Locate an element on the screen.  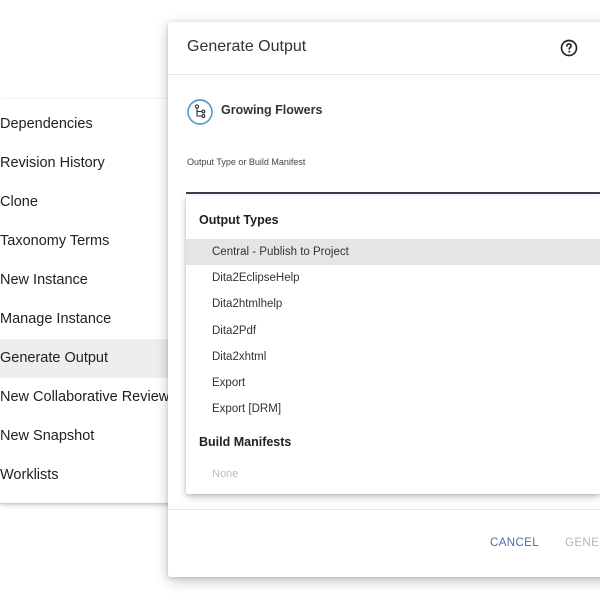
menu-item-taxonomy-terms: Taxonomy Terms is located at coordinates (89, 241).